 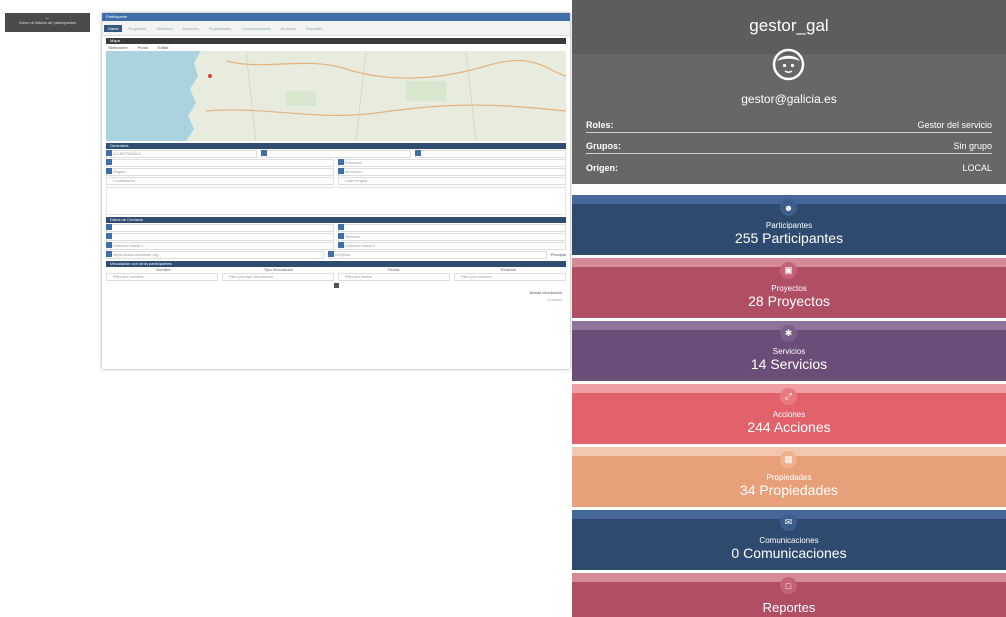 I want to click on card-label: Acciones, so click(x=789, y=414).